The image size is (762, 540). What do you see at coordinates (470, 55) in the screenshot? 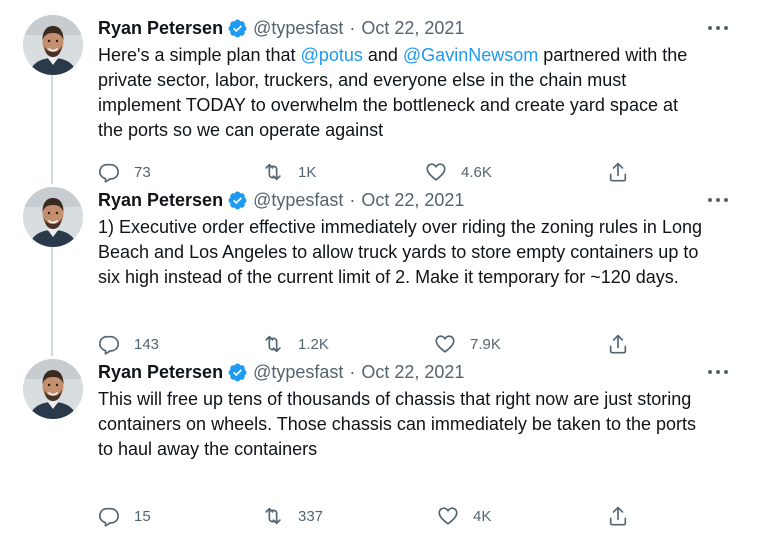
I see `mention-link: @GavinNewsom` at bounding box center [470, 55].